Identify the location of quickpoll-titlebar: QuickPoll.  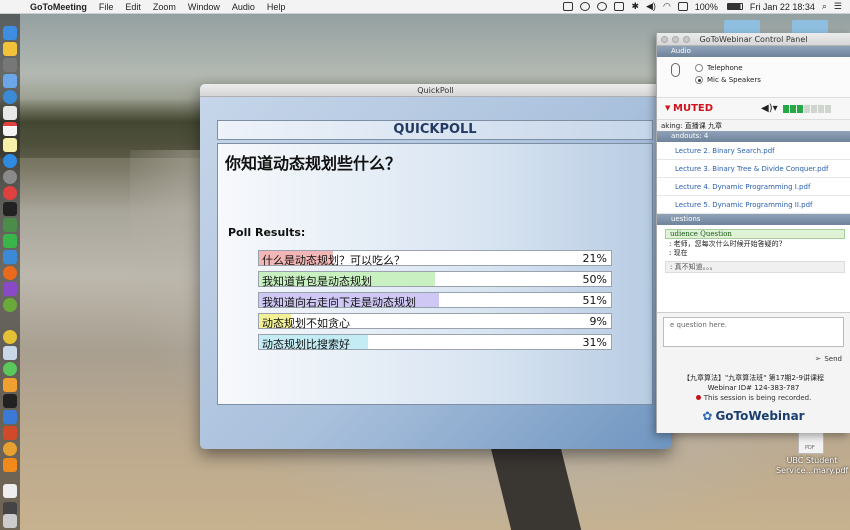
(435, 90).